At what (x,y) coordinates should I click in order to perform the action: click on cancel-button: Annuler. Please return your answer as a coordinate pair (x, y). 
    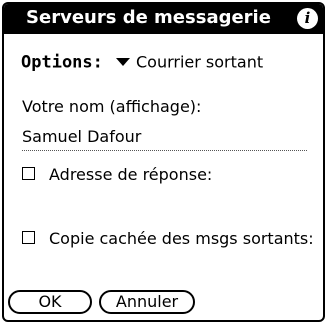
    Looking at the image, I should click on (147, 302).